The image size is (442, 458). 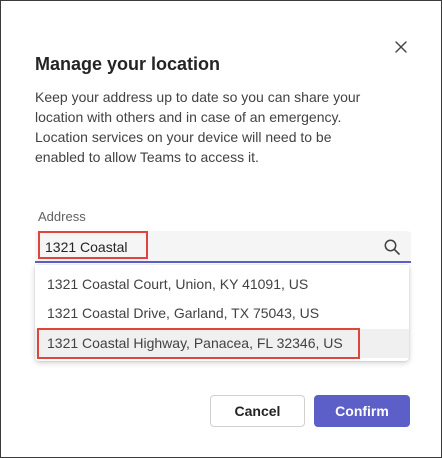 I want to click on address-input, so click(x=210, y=247).